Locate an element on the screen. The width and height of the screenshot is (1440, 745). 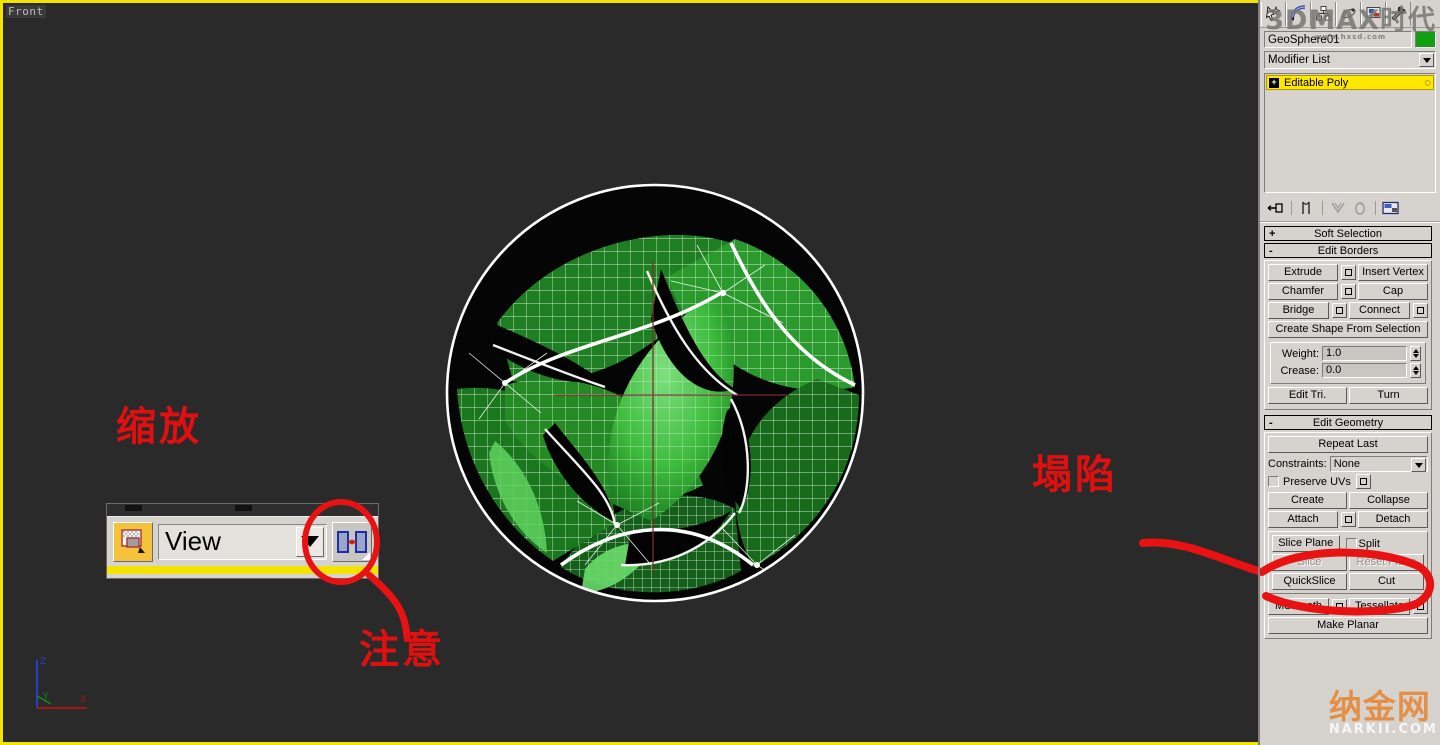
preserve-uvs-settings-button is located at coordinates (1363, 481).